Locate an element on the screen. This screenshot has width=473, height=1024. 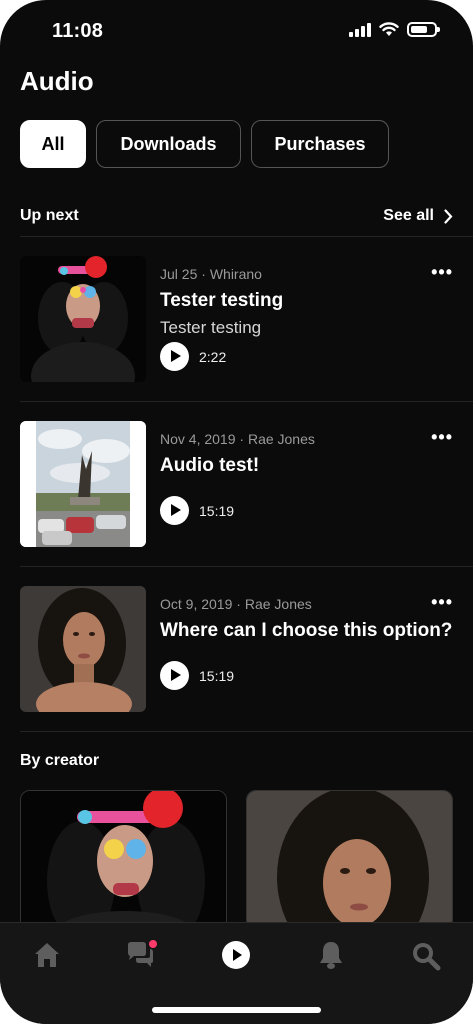
item-title: Audio test! is located at coordinates (210, 465).